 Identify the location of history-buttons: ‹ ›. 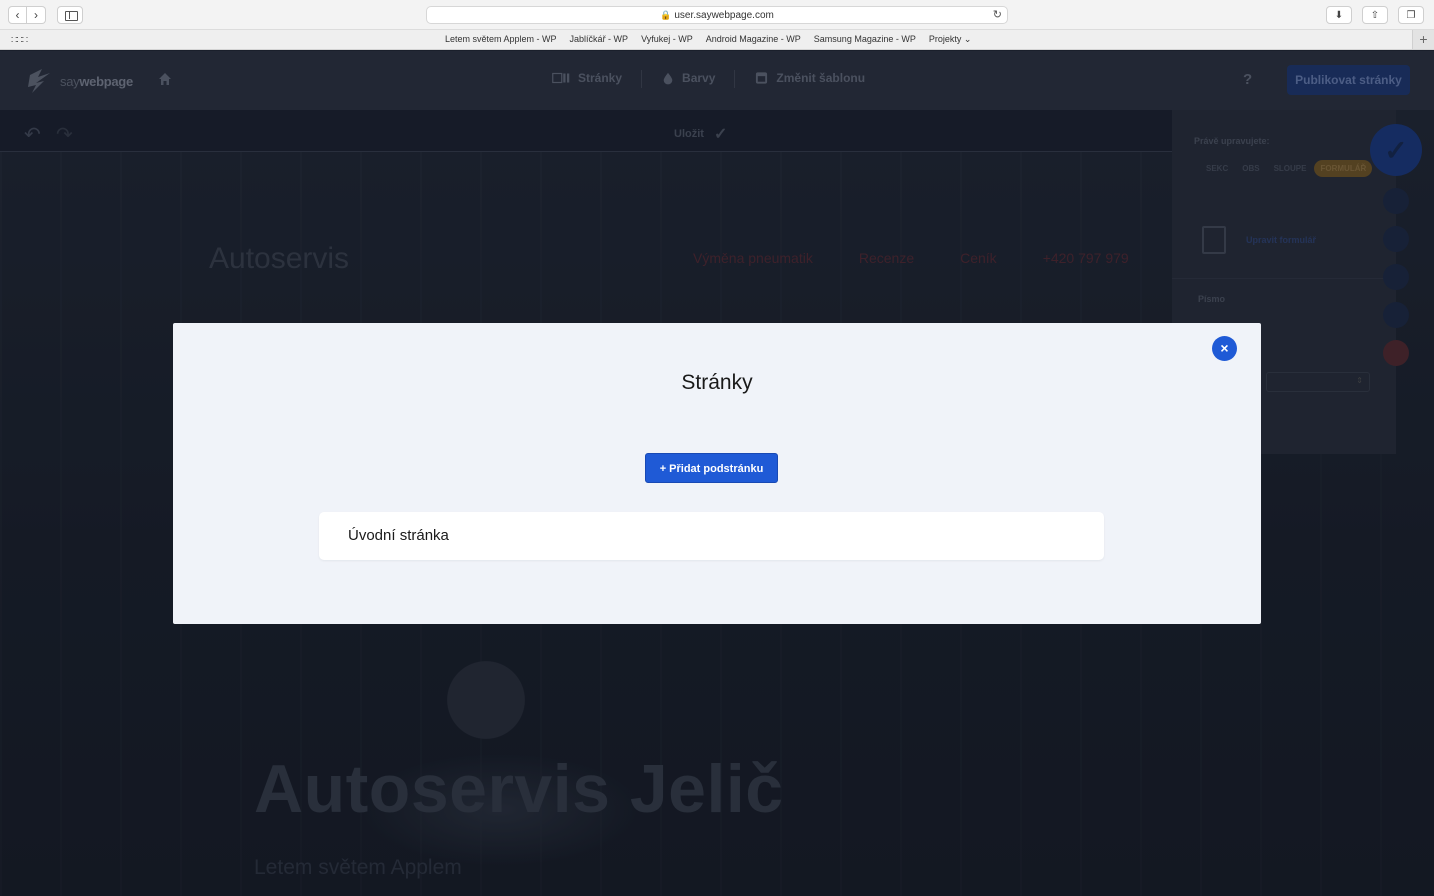
(27, 15).